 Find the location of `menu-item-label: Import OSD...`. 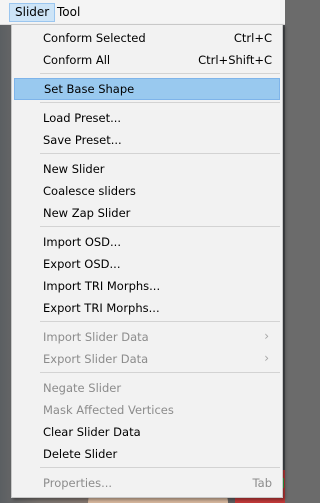

menu-item-label: Import OSD... is located at coordinates (82, 242).